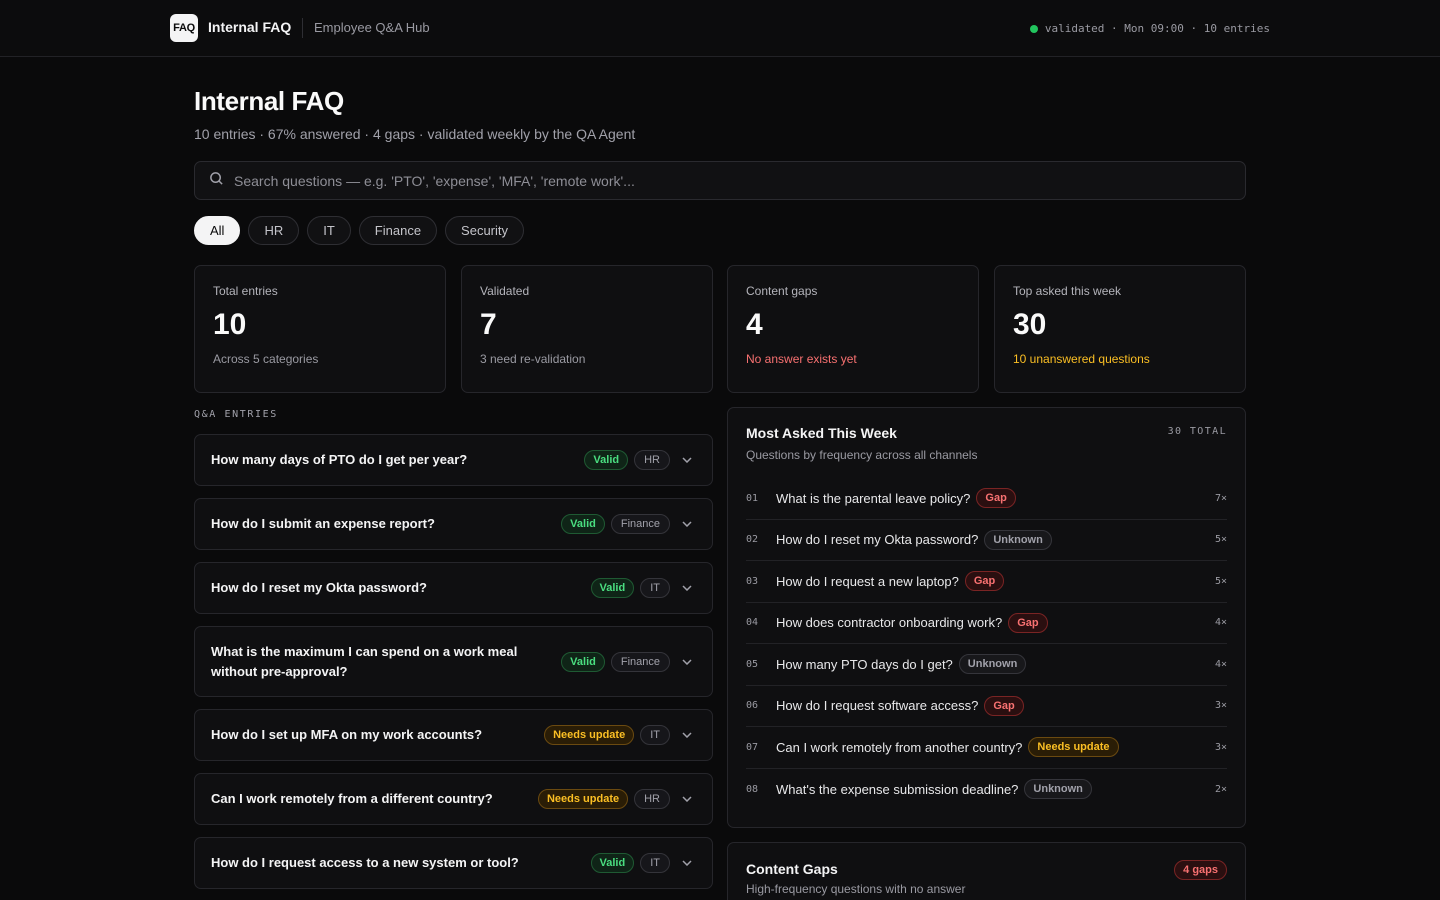  I want to click on question-text: What's the expense submission deadline?, so click(897, 789).